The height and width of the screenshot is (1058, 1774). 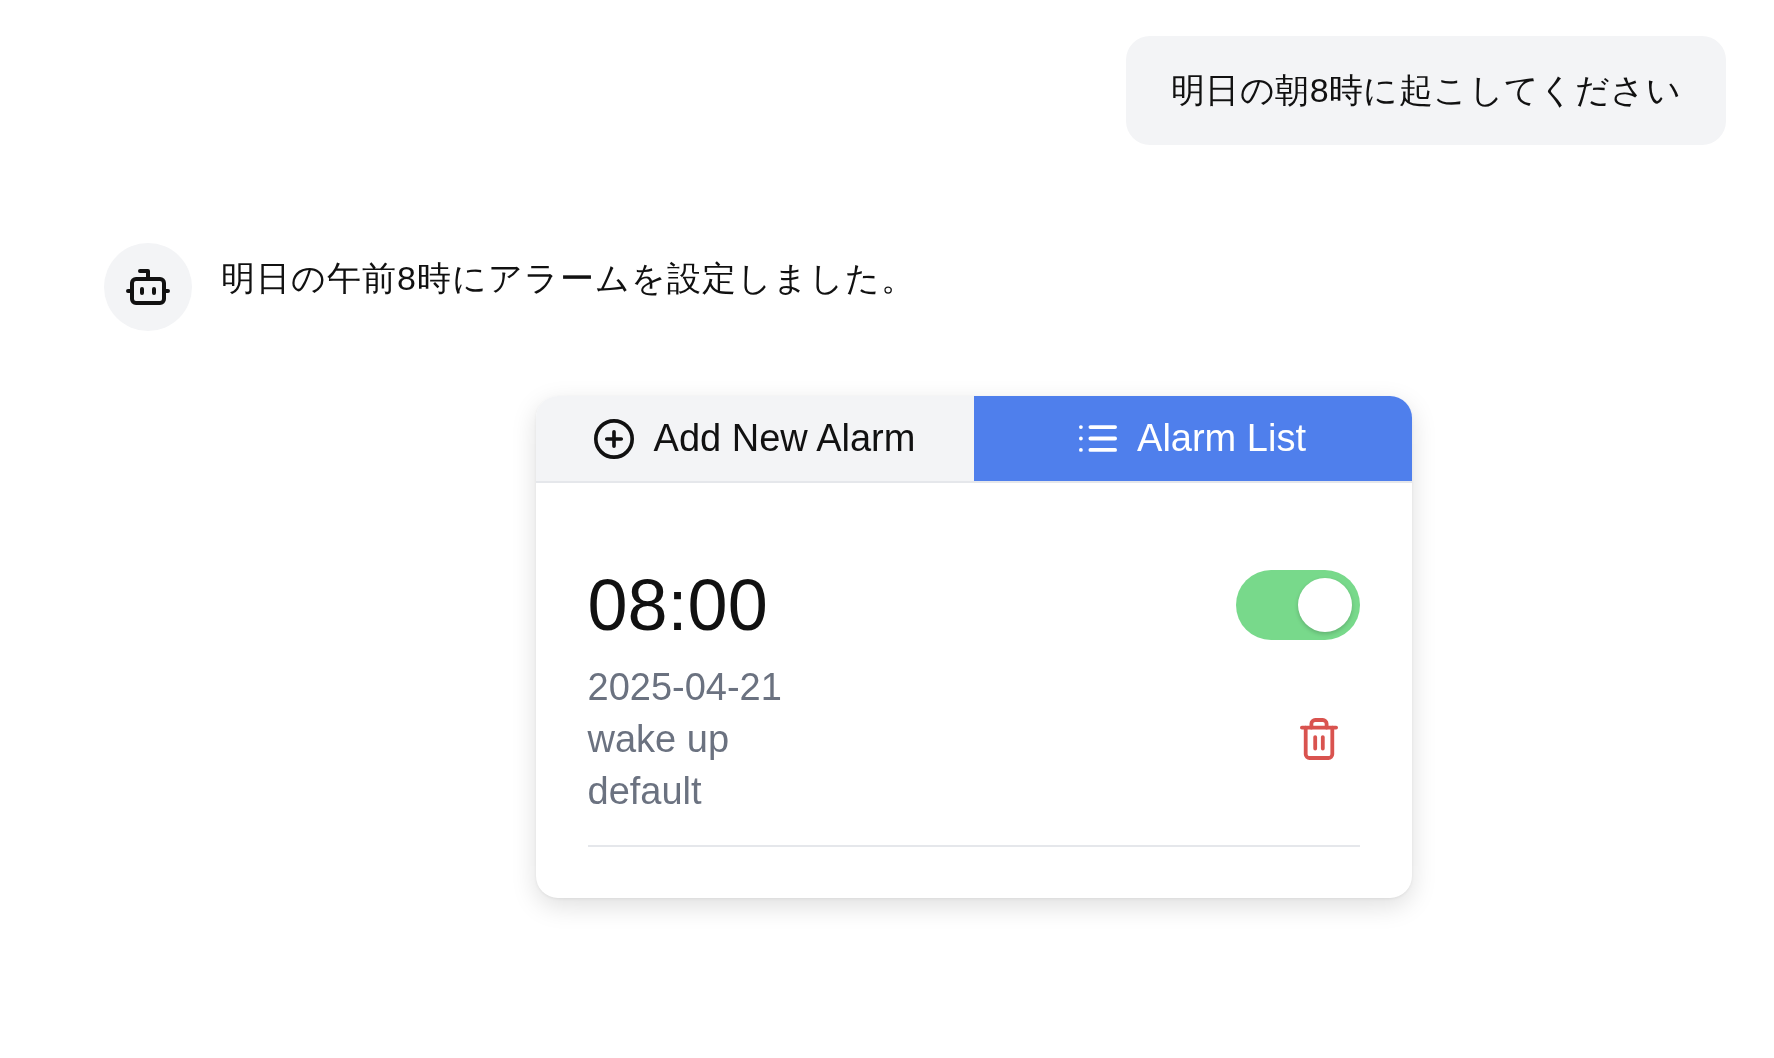 I want to click on alarm-time: 08:00, so click(x=677, y=605).